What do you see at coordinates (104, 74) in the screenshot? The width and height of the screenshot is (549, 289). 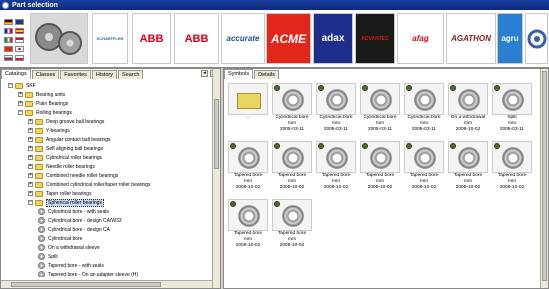 I see `tab-history: History` at bounding box center [104, 74].